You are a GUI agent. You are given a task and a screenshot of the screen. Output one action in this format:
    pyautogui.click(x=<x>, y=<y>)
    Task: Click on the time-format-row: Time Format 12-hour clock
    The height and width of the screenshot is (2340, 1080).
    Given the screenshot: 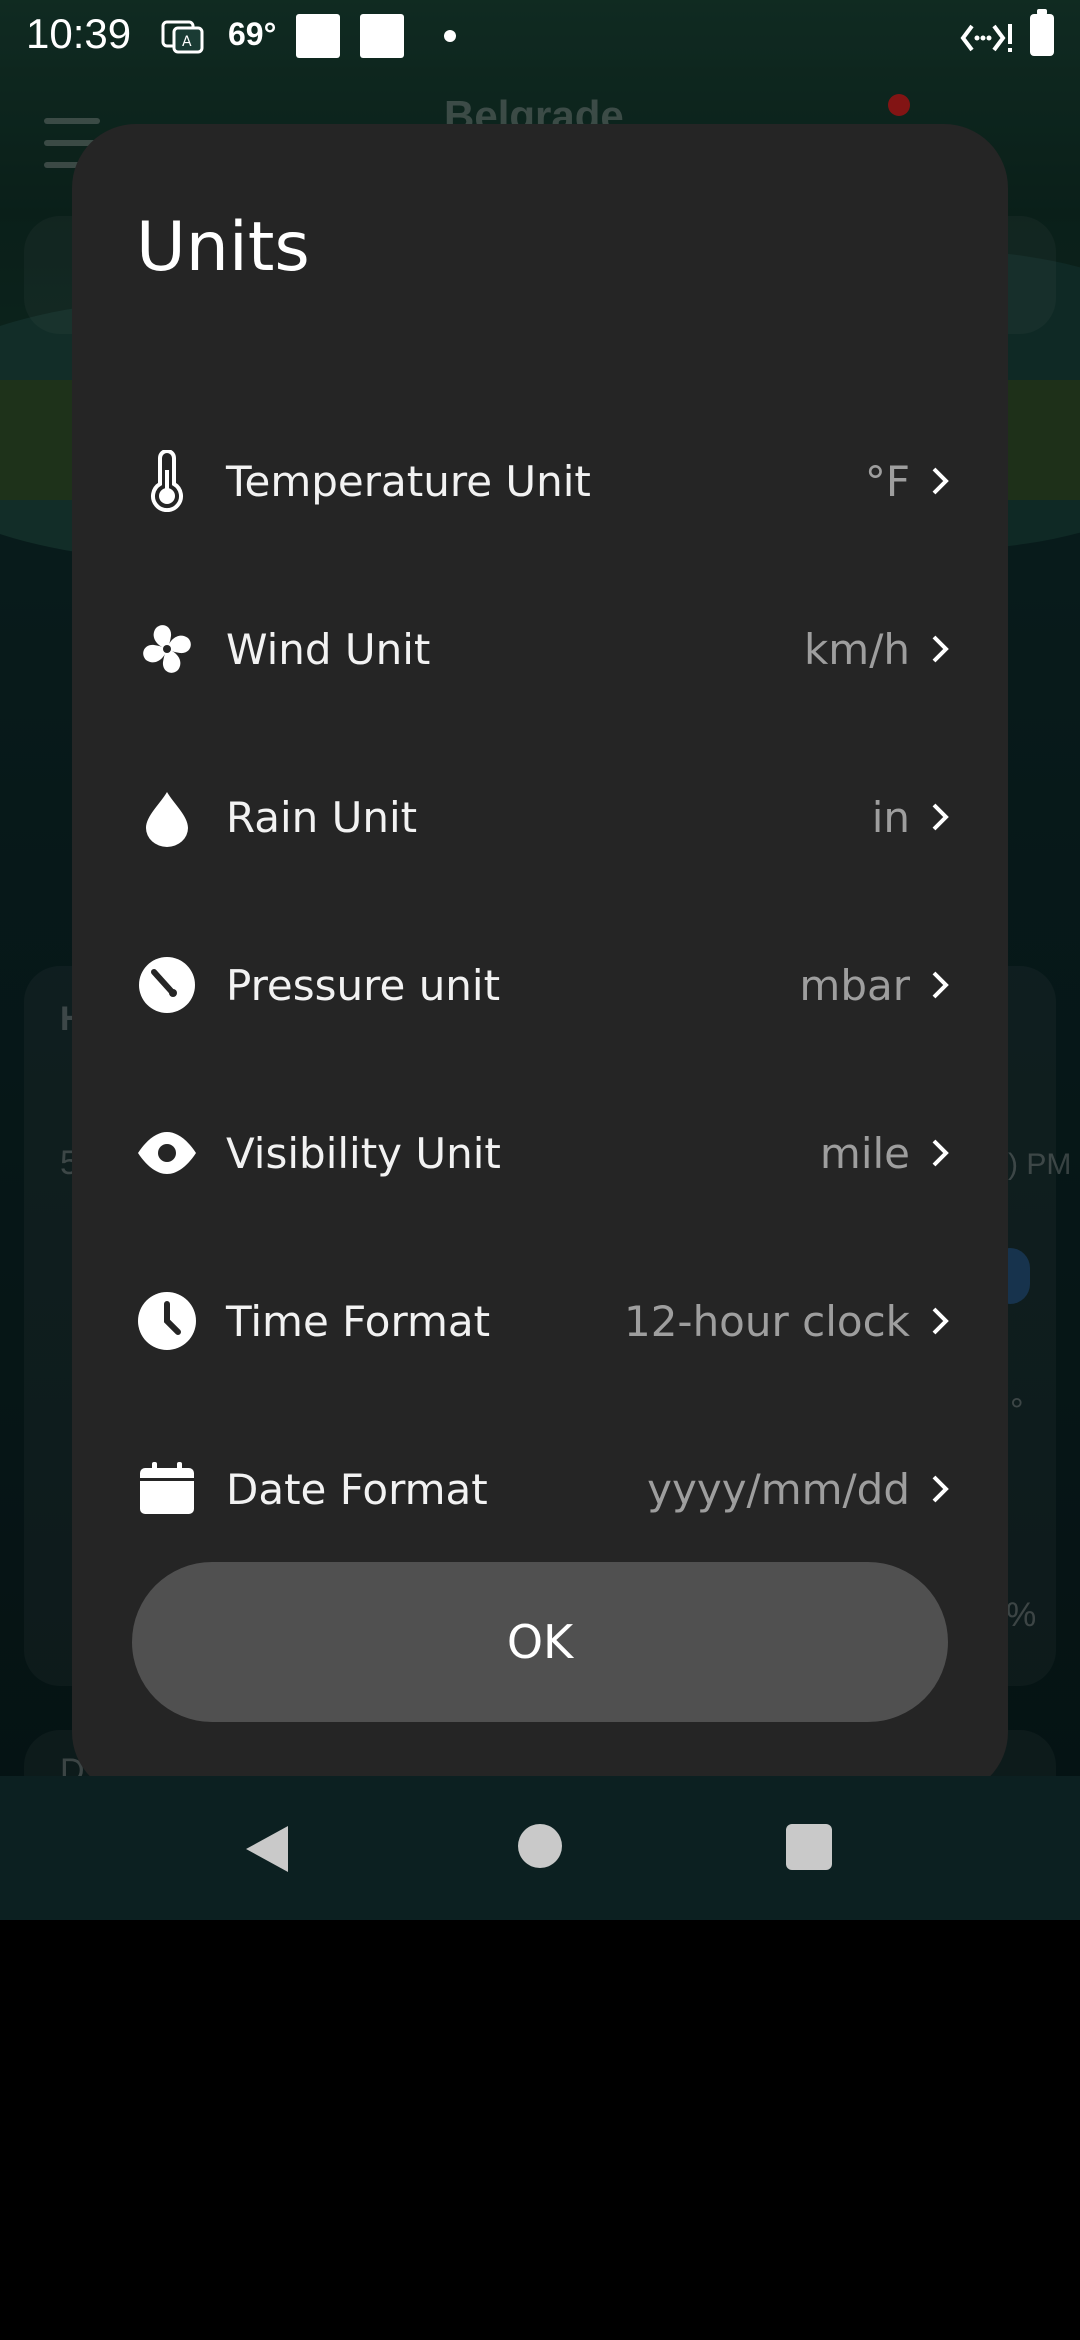 What is the action you would take?
    pyautogui.click(x=548, y=1321)
    